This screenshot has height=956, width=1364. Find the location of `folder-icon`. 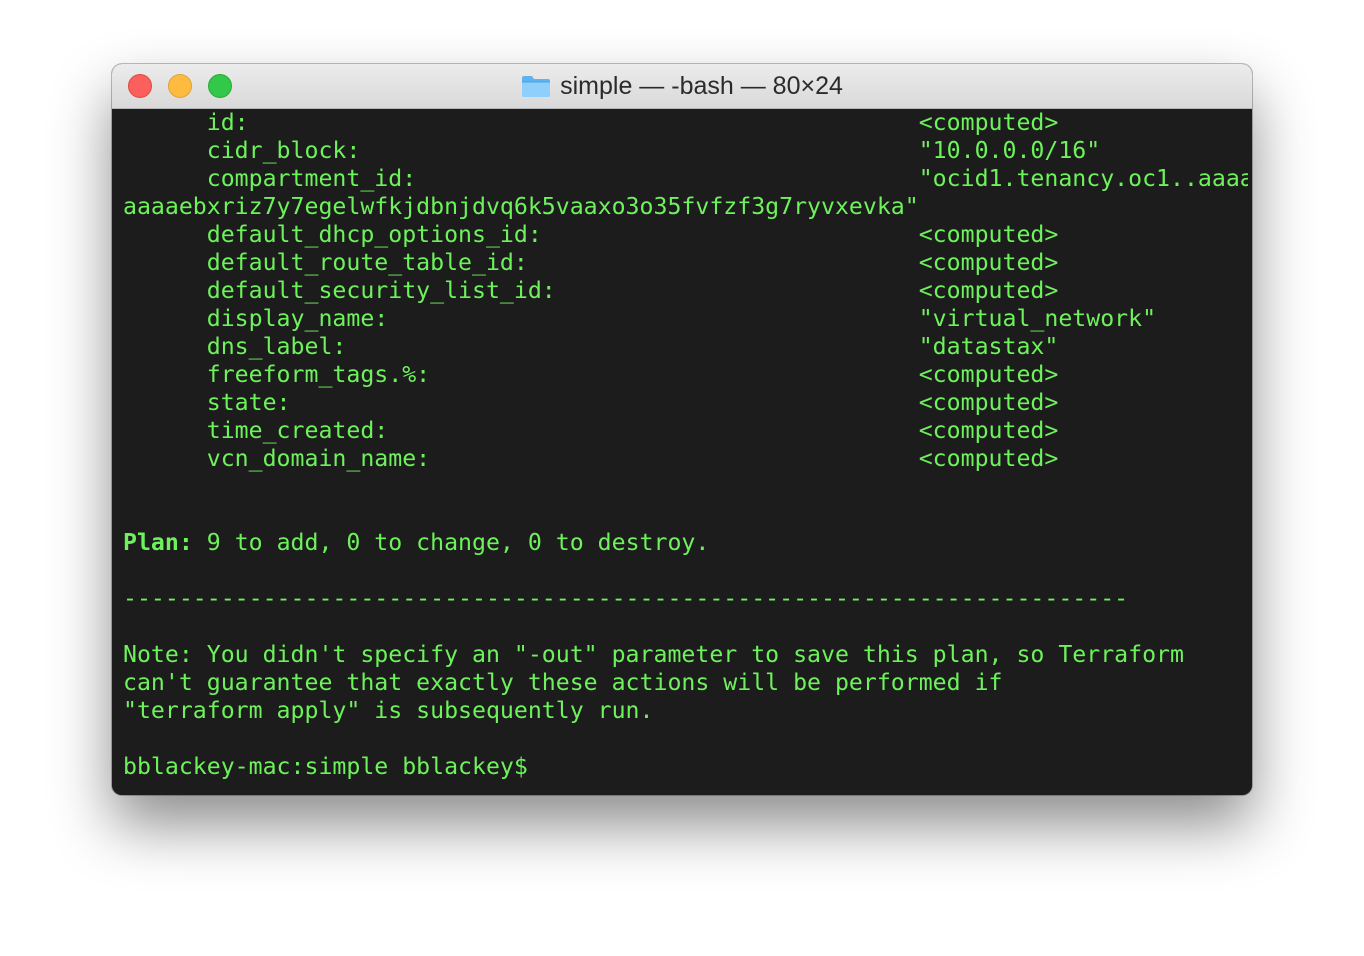

folder-icon is located at coordinates (536, 86).